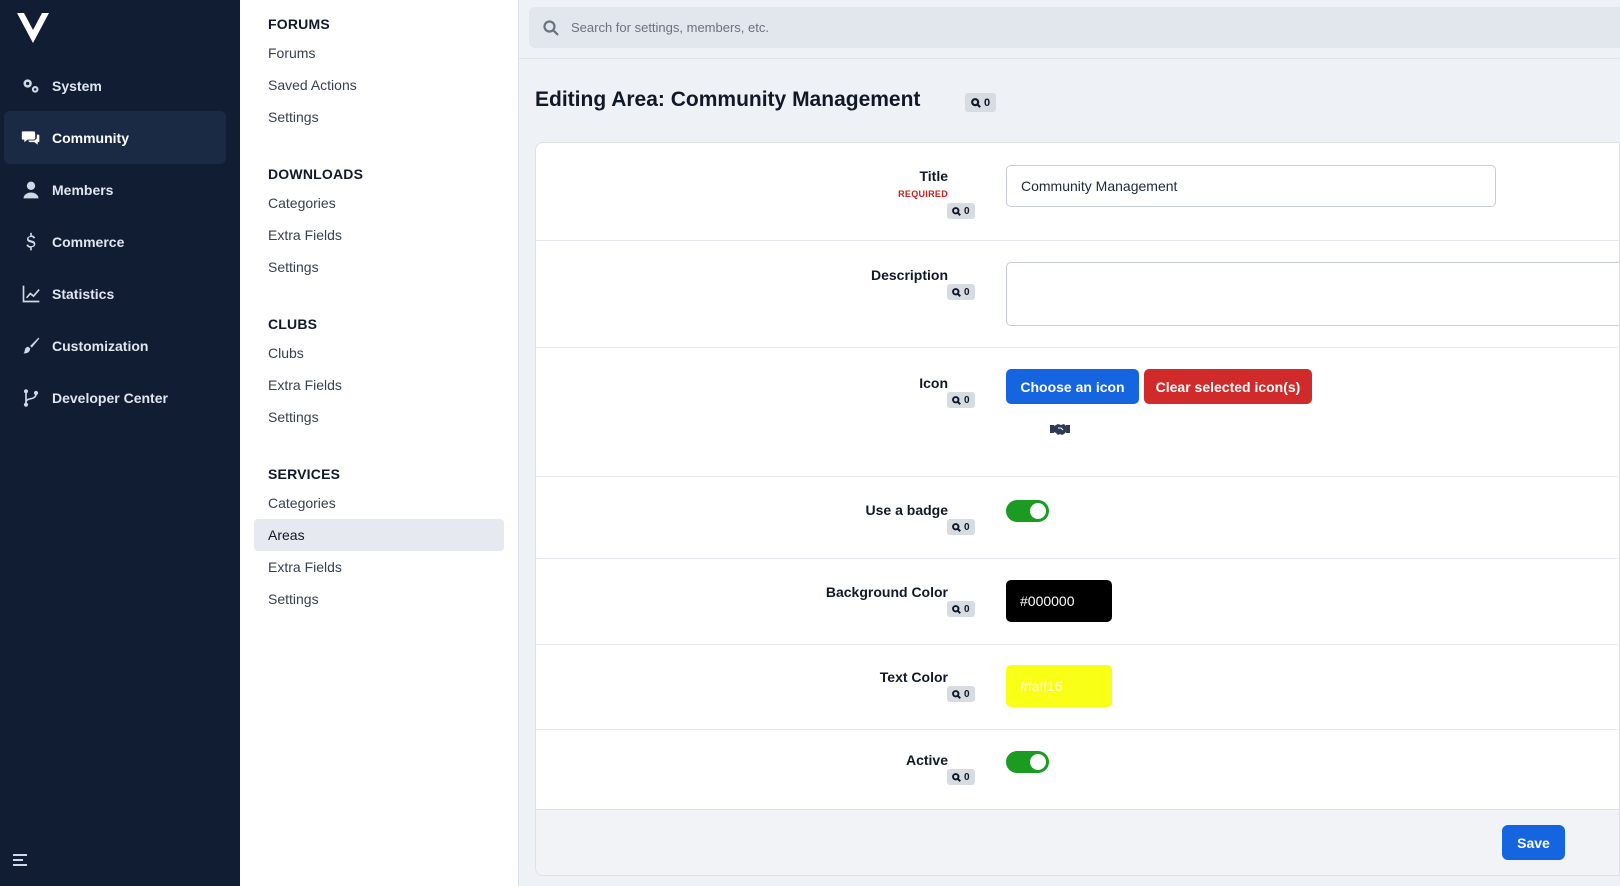 Image resolution: width=1620 pixels, height=886 pixels. I want to click on nav-item-system: System, so click(115, 85).